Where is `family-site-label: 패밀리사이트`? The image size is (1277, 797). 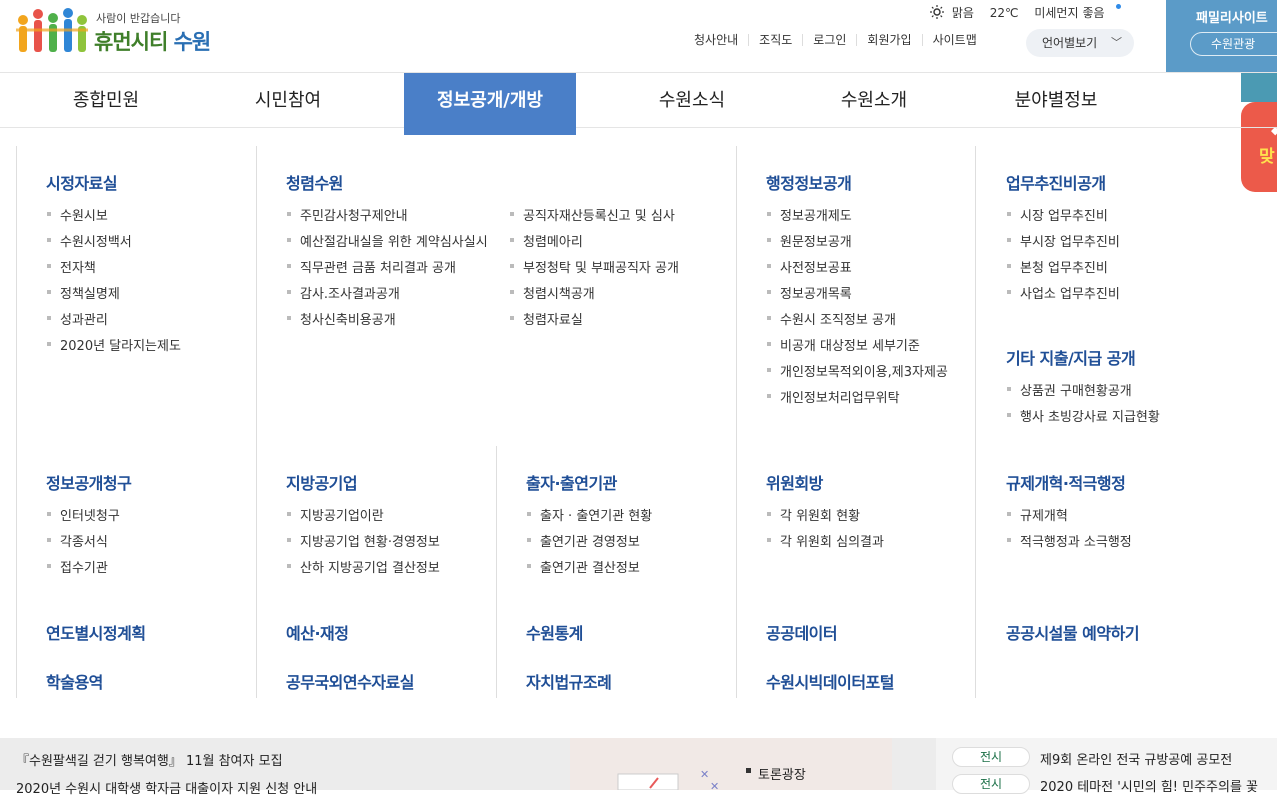 family-site-label: 패밀리사이트 is located at coordinates (1232, 18).